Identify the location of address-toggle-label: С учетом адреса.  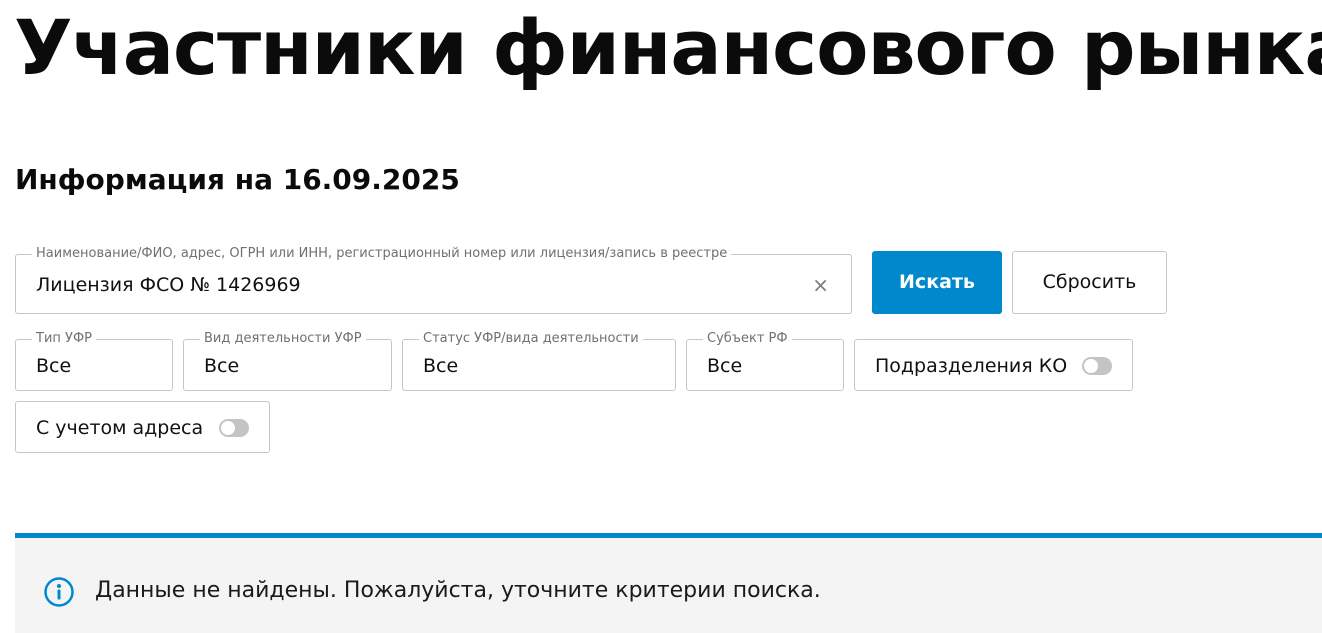
(120, 428).